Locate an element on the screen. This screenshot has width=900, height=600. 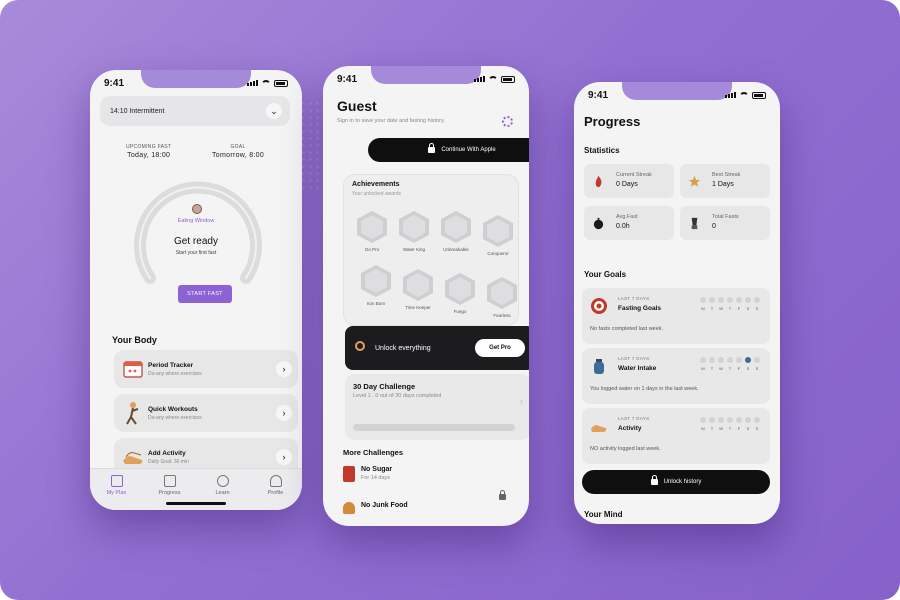
more-challenges-title: More Challenges is located at coordinates (373, 452).